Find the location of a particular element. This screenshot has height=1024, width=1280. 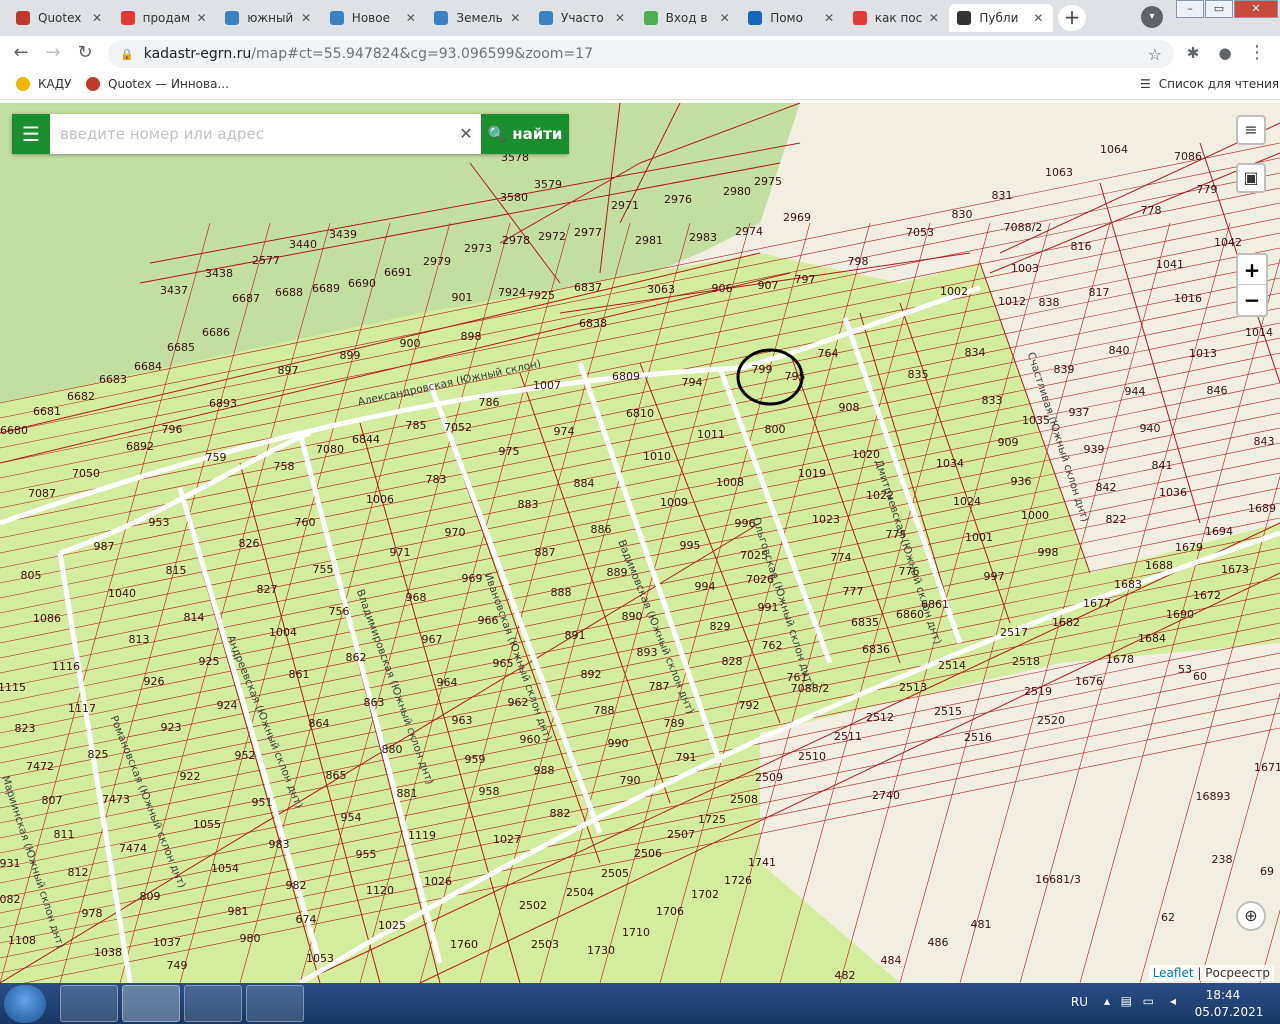

volume-icon: ◂ is located at coordinates (1173, 1001).